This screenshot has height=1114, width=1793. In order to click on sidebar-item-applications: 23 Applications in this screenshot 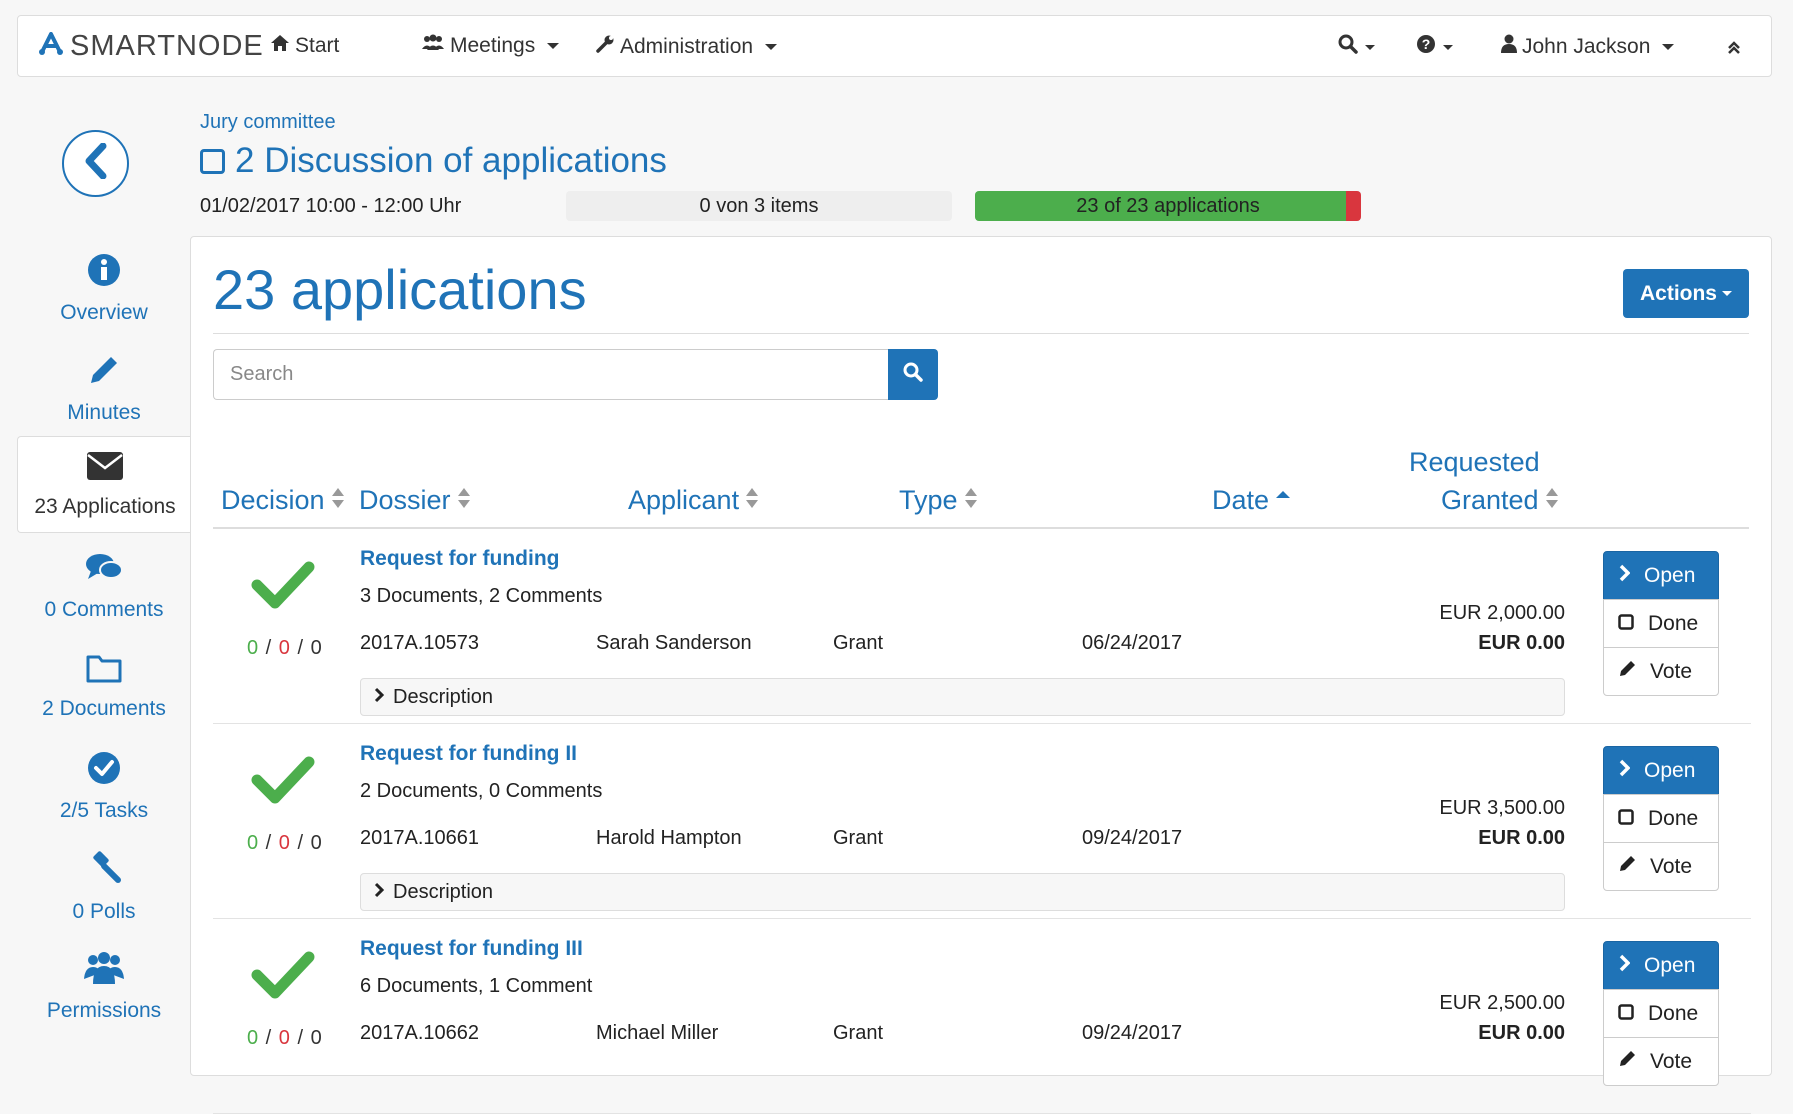, I will do `click(104, 484)`.